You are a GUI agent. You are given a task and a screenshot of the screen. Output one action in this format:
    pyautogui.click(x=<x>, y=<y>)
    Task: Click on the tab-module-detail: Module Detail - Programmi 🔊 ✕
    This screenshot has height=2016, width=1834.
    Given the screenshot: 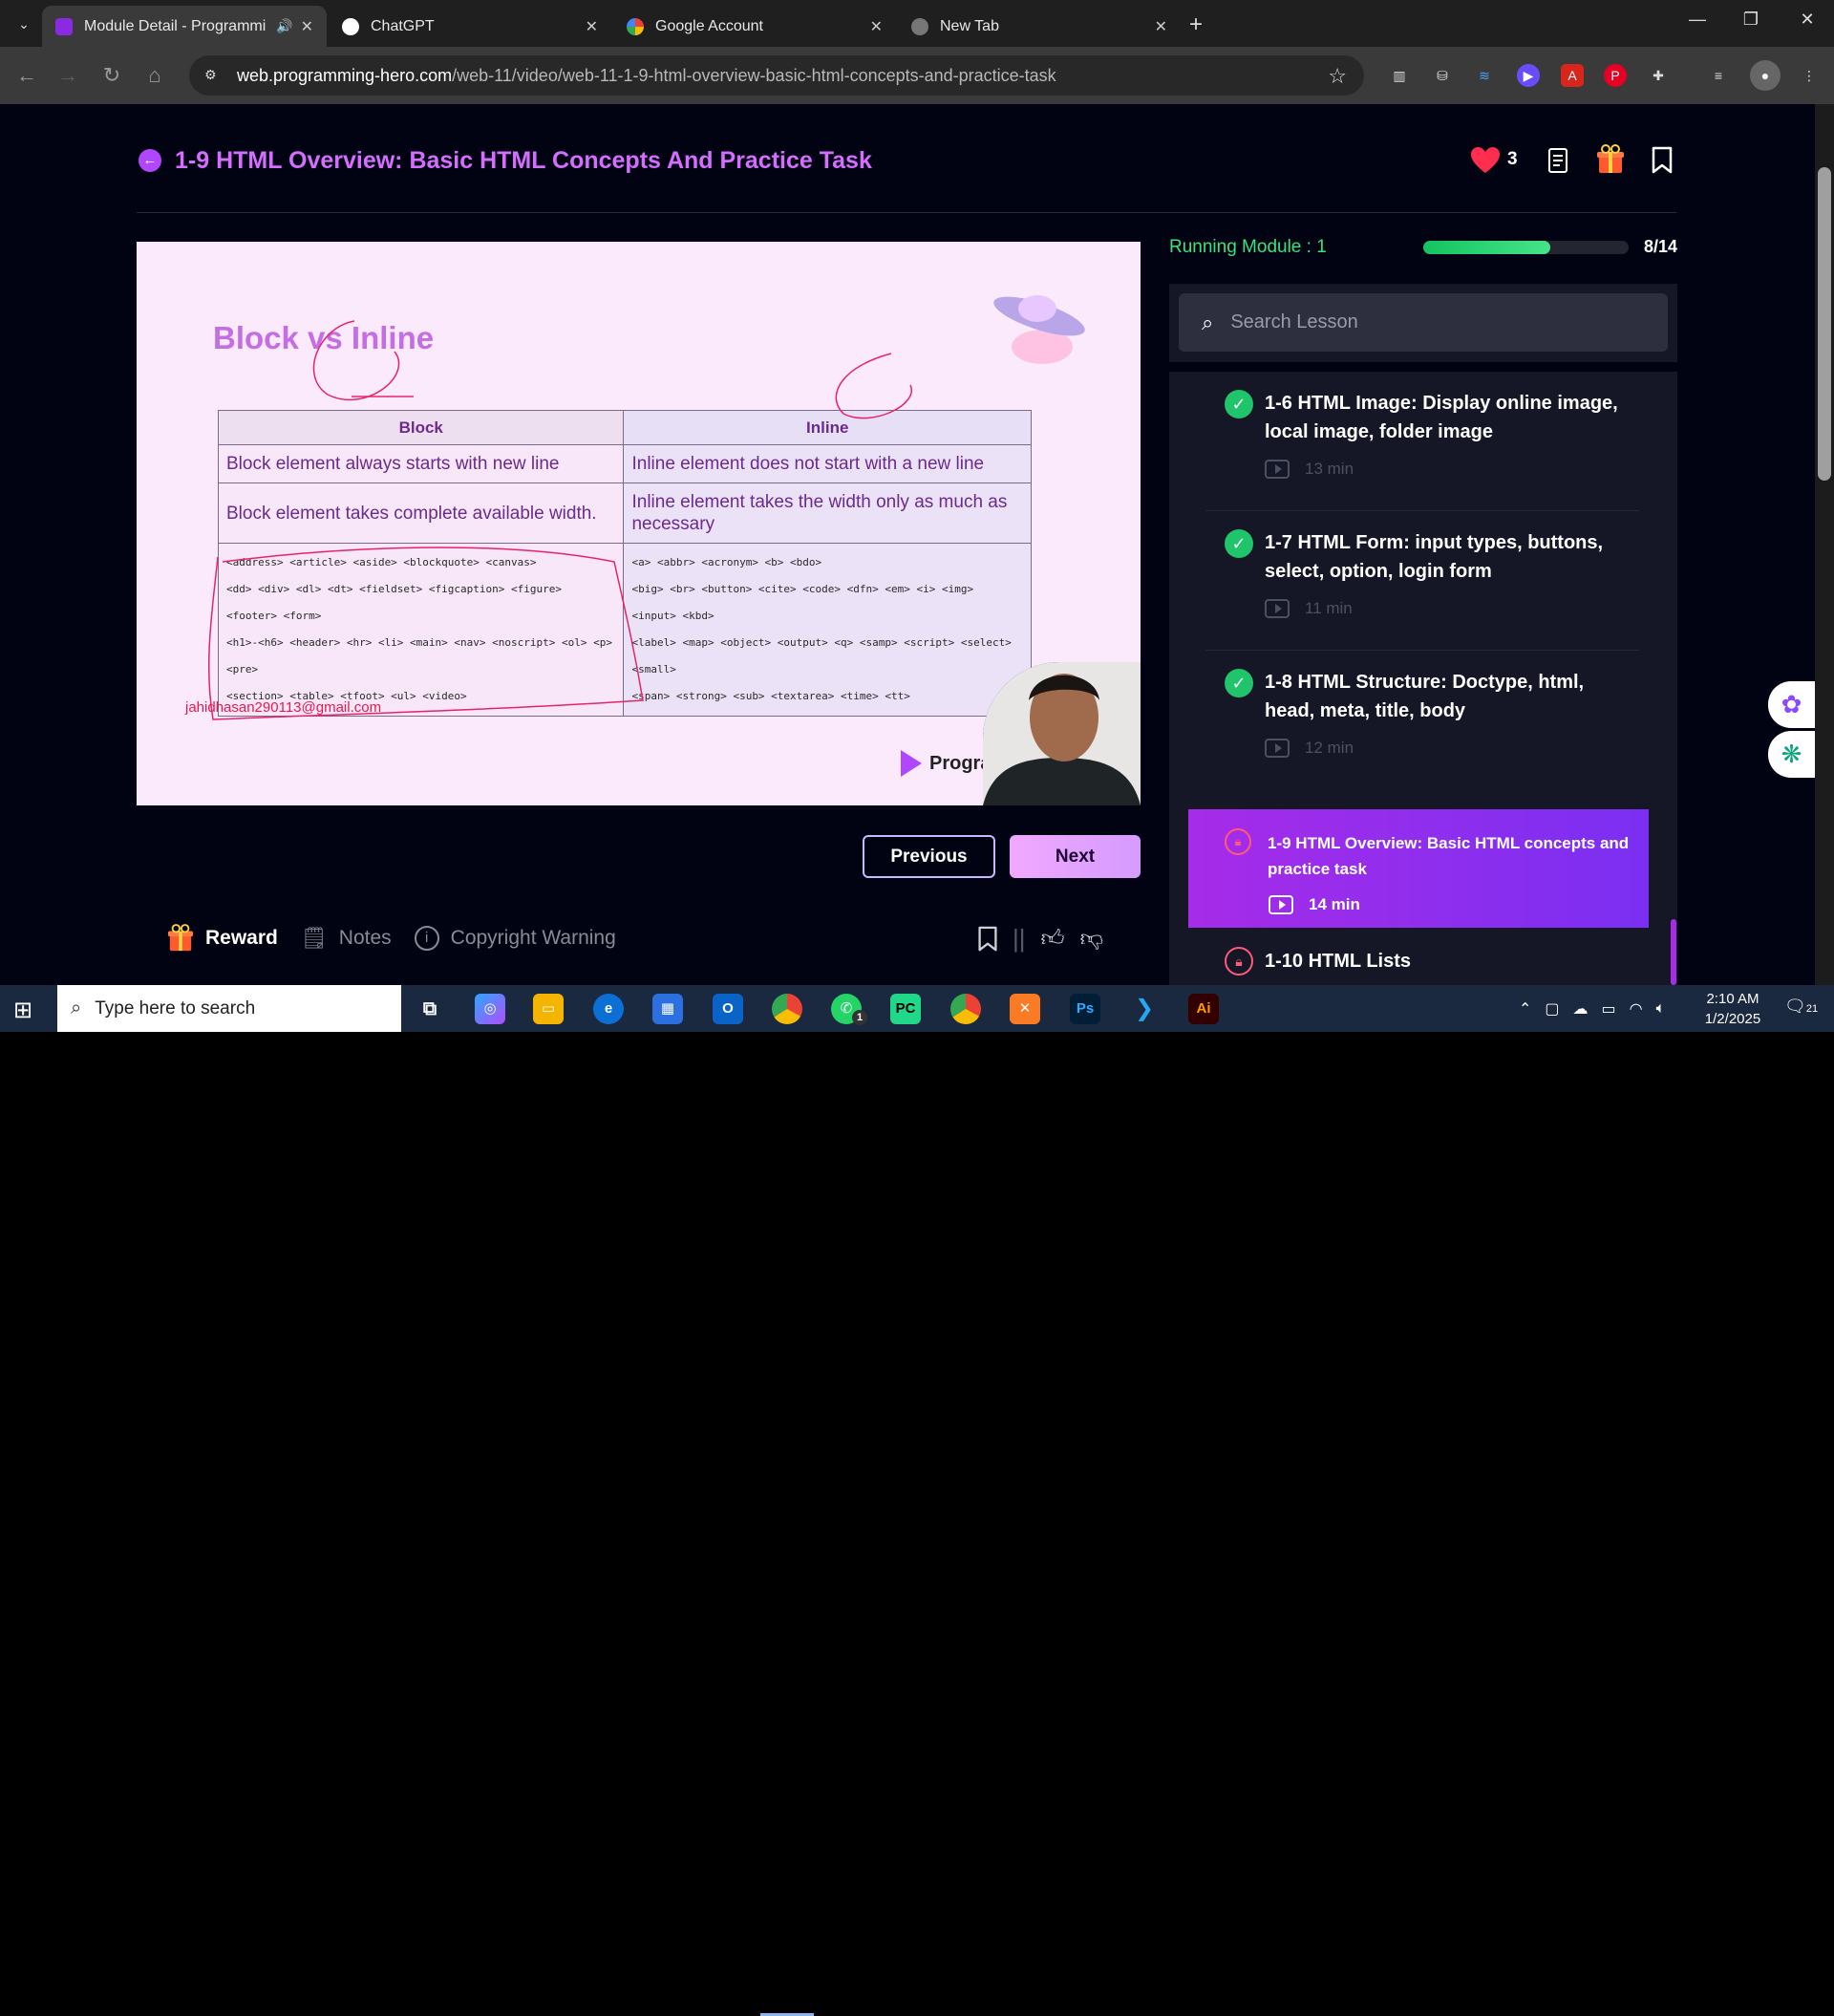 What is the action you would take?
    pyautogui.click(x=184, y=27)
    